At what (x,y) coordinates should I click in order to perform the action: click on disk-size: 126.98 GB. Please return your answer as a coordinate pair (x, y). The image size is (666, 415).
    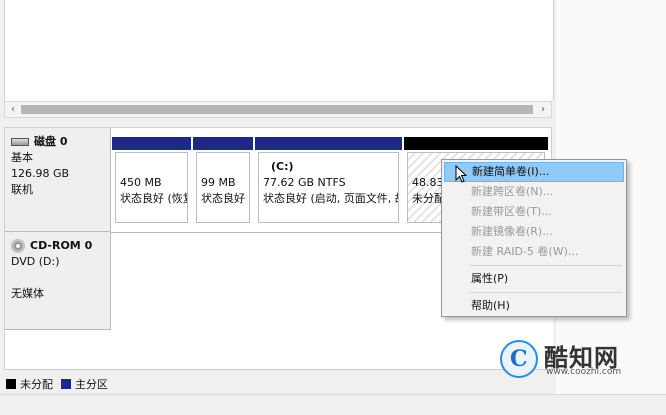
    Looking at the image, I should click on (40, 173).